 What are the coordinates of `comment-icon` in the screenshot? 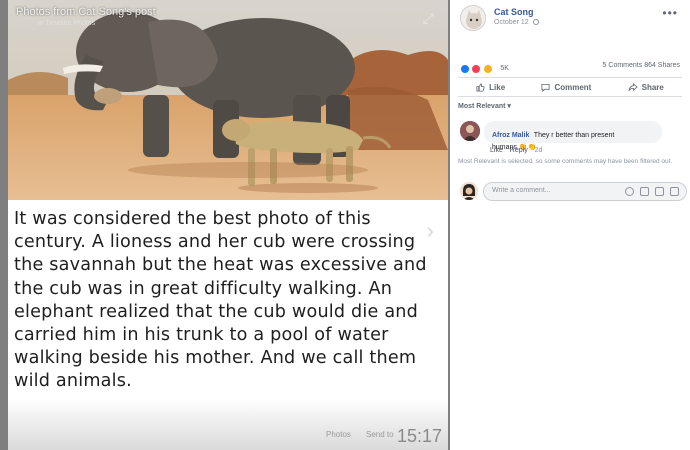 It's located at (545, 87).